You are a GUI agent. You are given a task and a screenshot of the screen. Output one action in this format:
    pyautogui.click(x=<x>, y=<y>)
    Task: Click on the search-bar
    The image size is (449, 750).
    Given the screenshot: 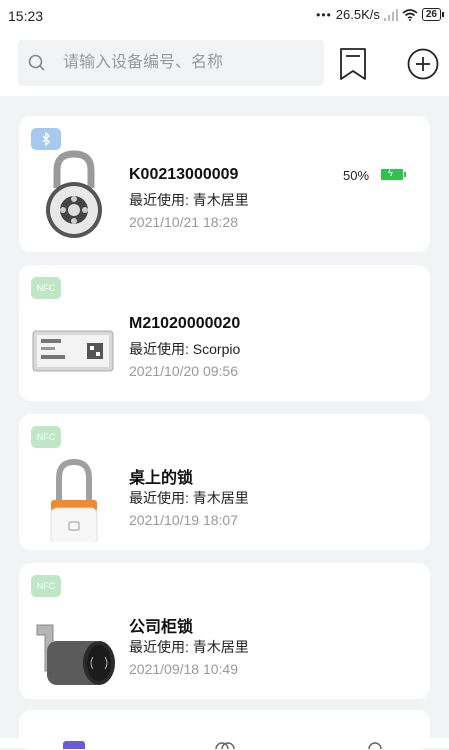 What is the action you would take?
    pyautogui.click(x=171, y=63)
    